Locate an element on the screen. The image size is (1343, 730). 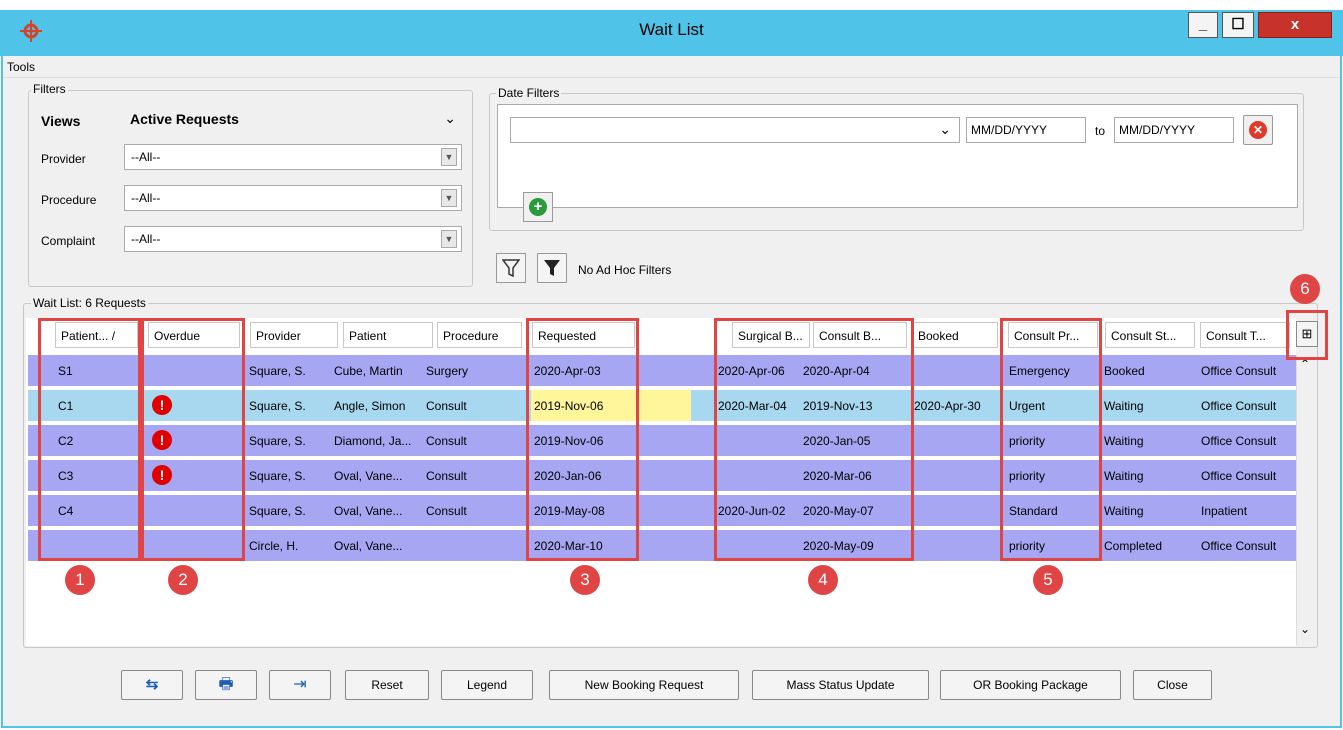
add-date-filter-button: + is located at coordinates (538, 207).